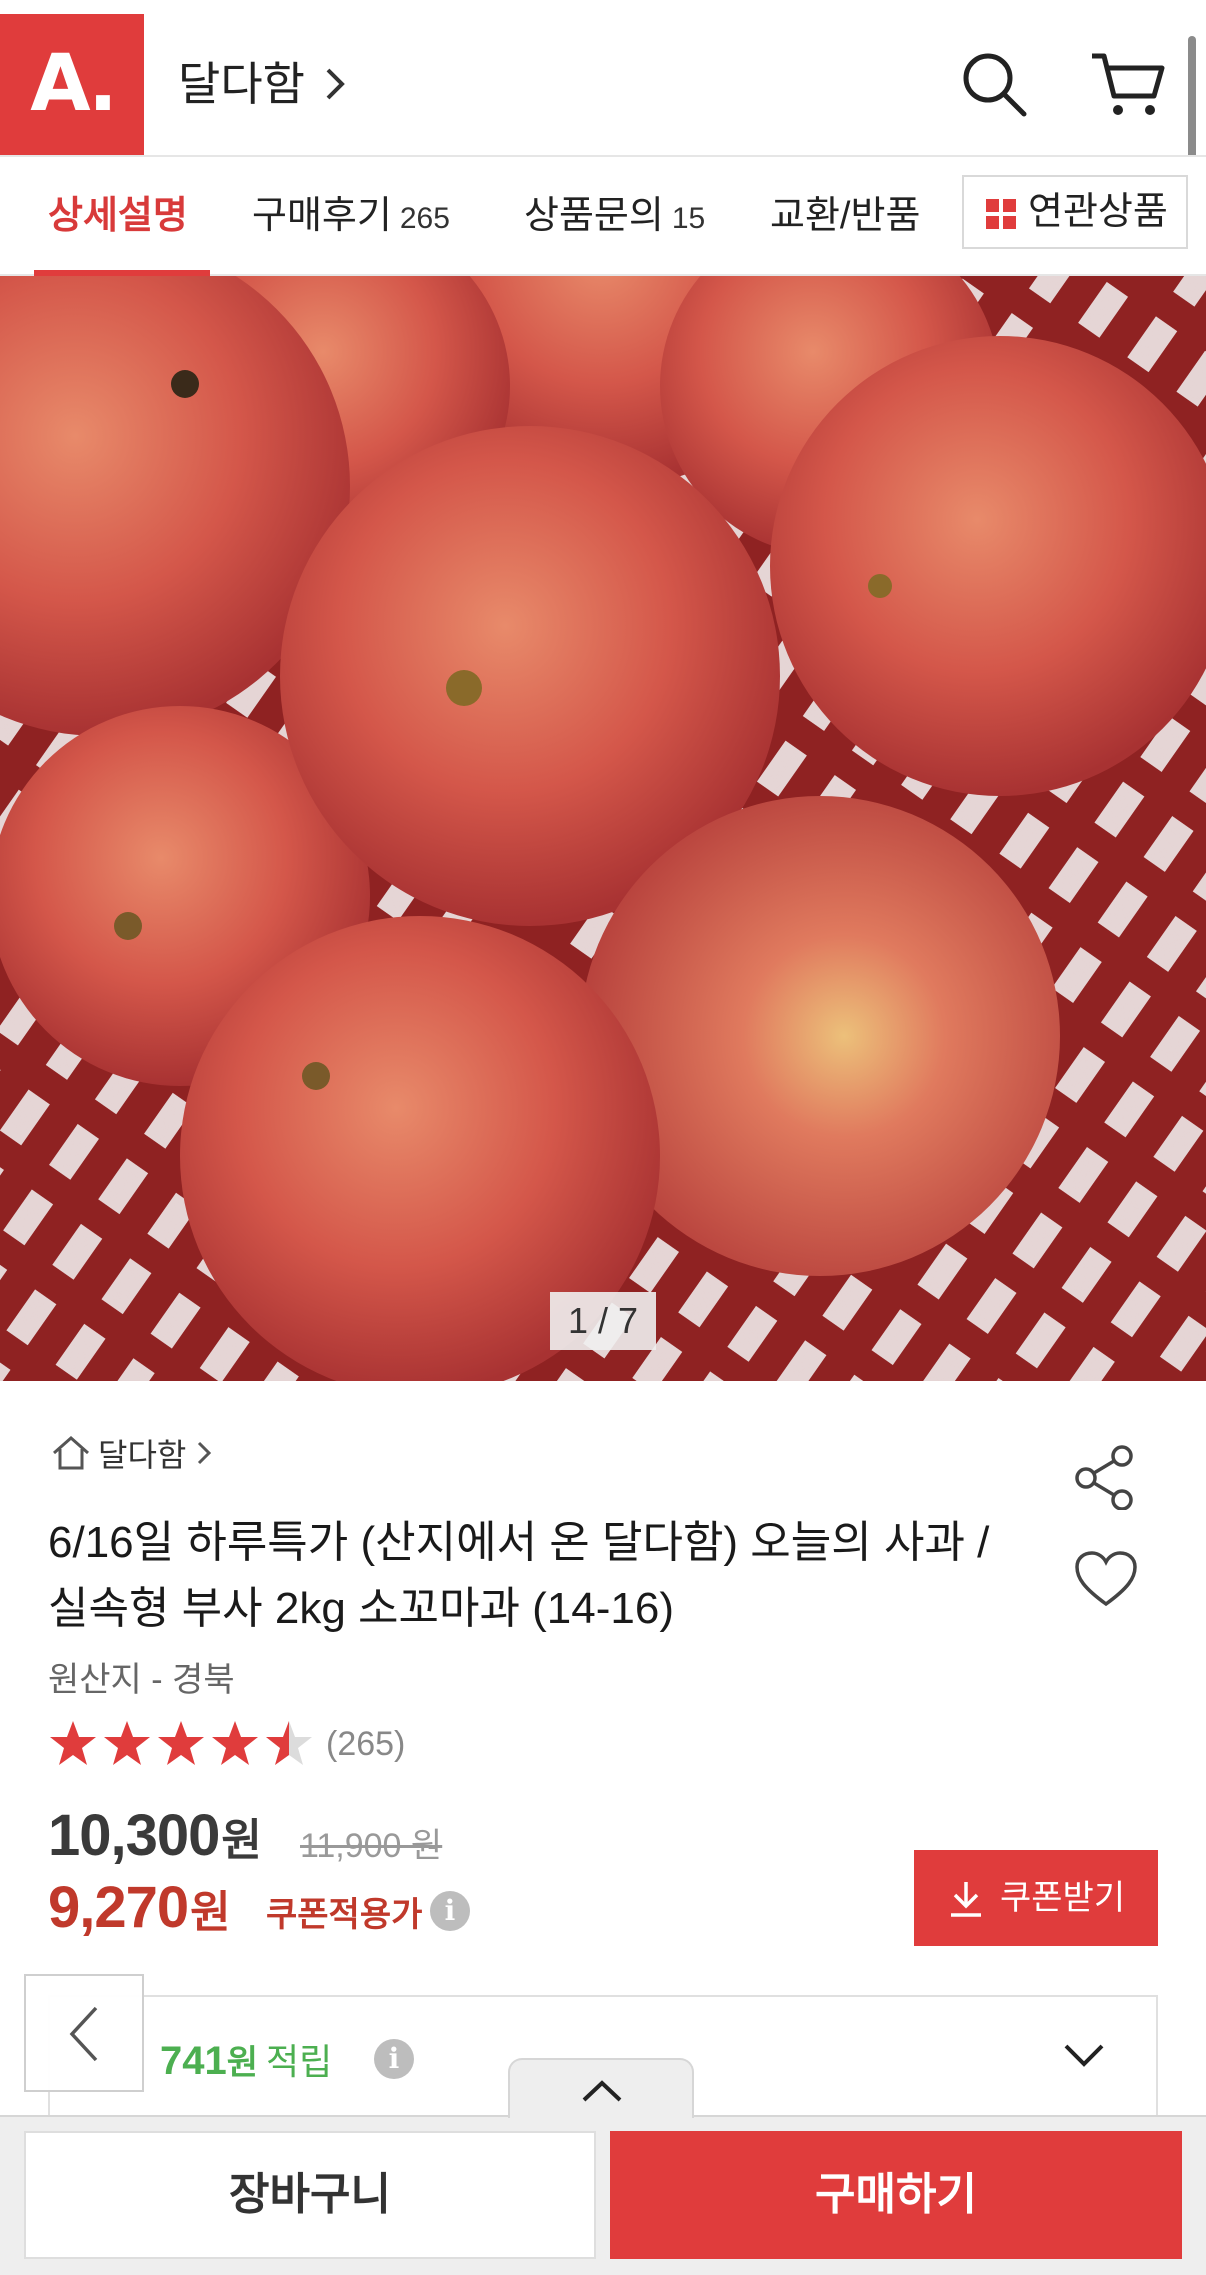 This screenshot has height=2275, width=1206. I want to click on points-info-icon: i, so click(394, 2059).